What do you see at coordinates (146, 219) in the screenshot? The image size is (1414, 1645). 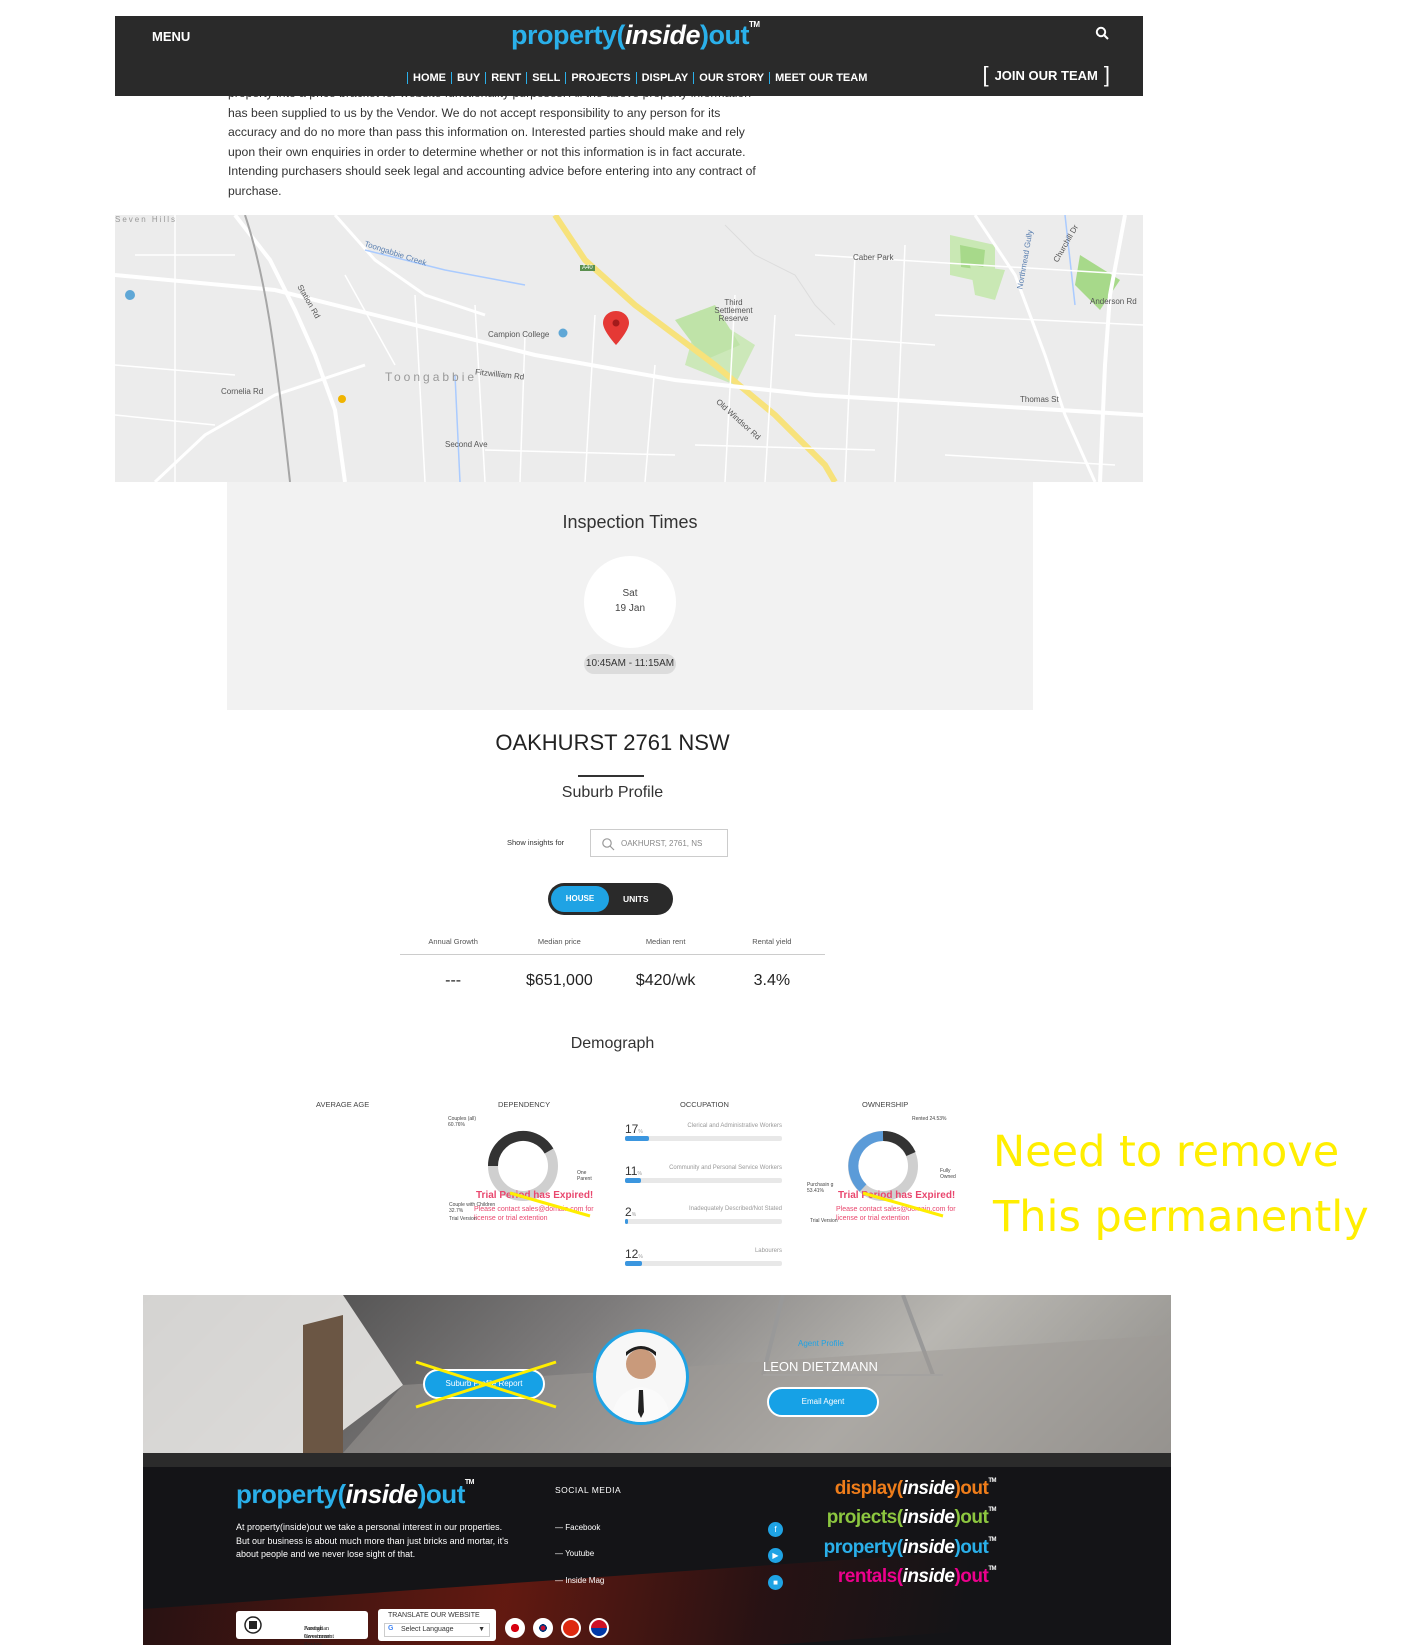 I see `map-label: Seven Hills` at bounding box center [146, 219].